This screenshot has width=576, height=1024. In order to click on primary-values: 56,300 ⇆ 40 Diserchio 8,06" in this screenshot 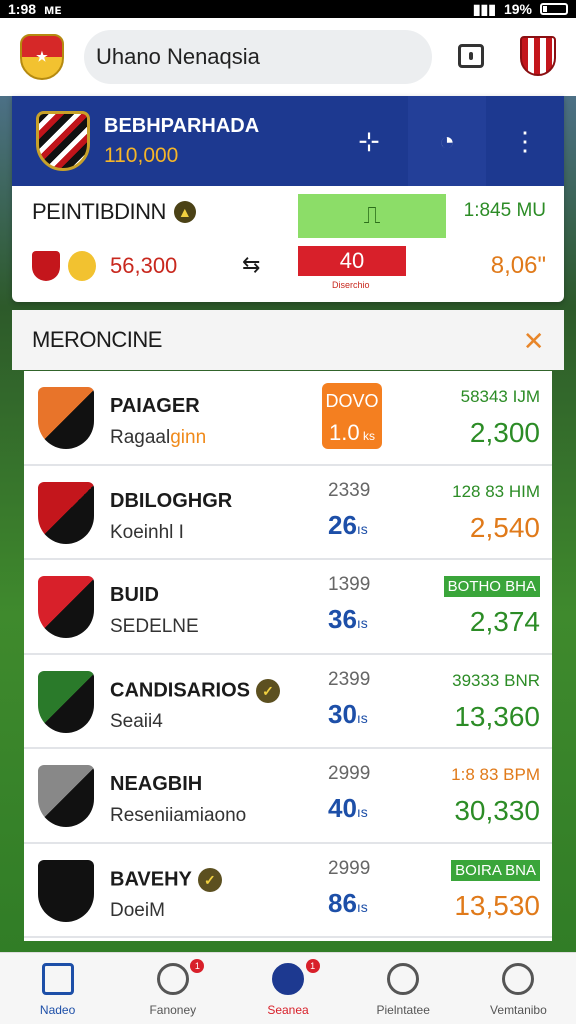, I will do `click(288, 266)`.